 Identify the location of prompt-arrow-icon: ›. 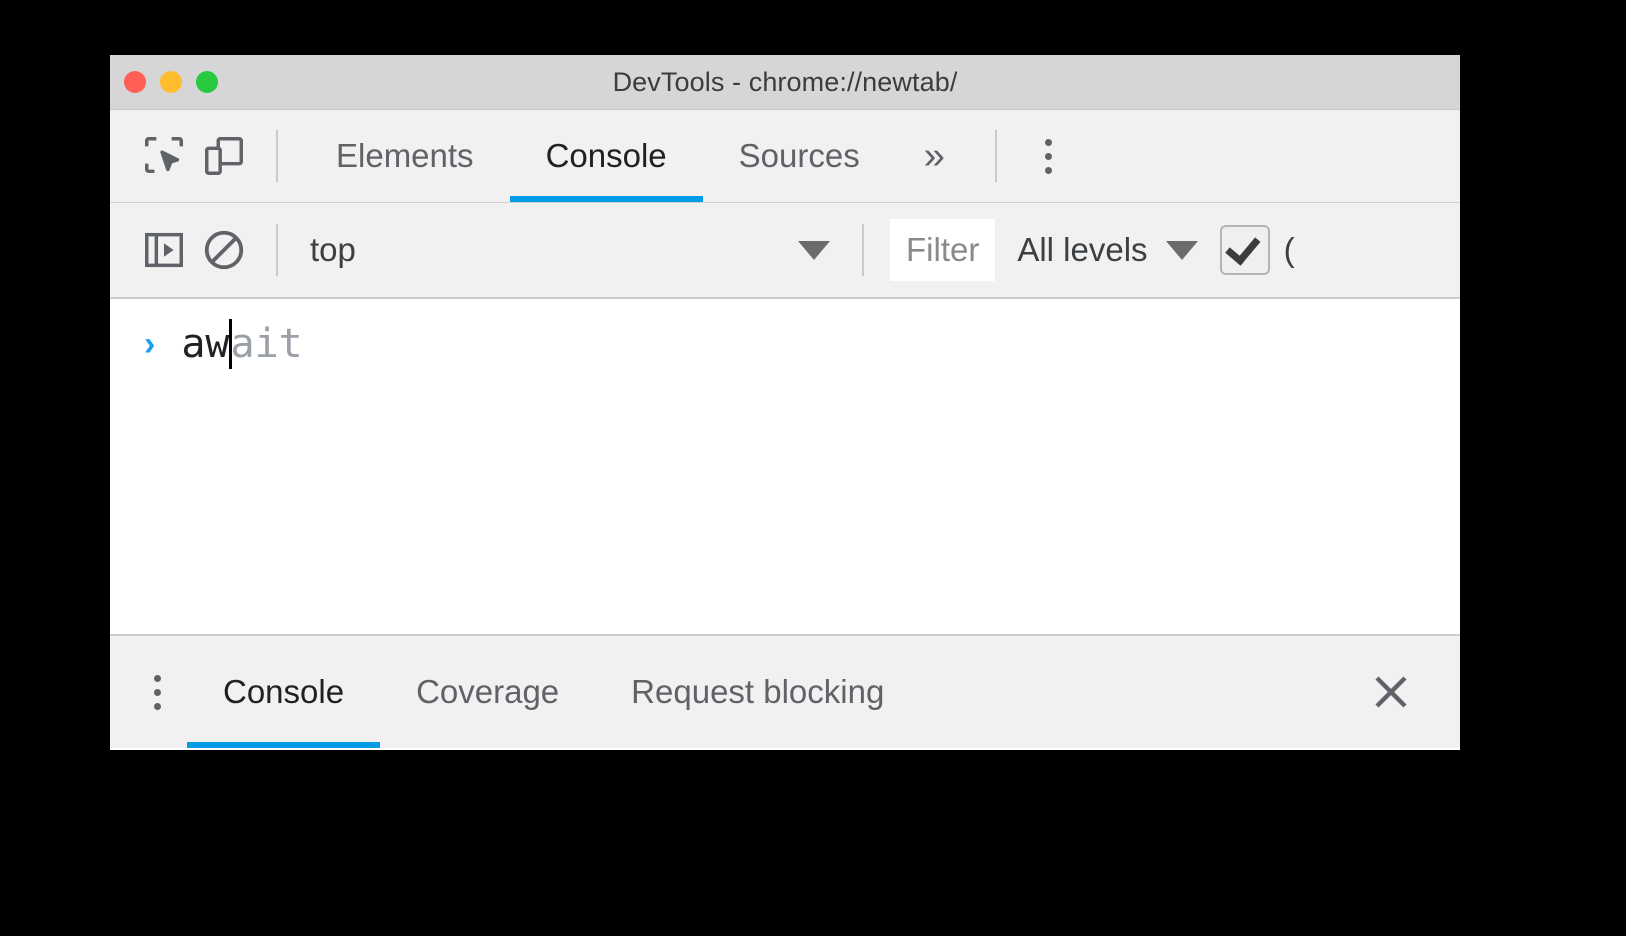
(150, 344).